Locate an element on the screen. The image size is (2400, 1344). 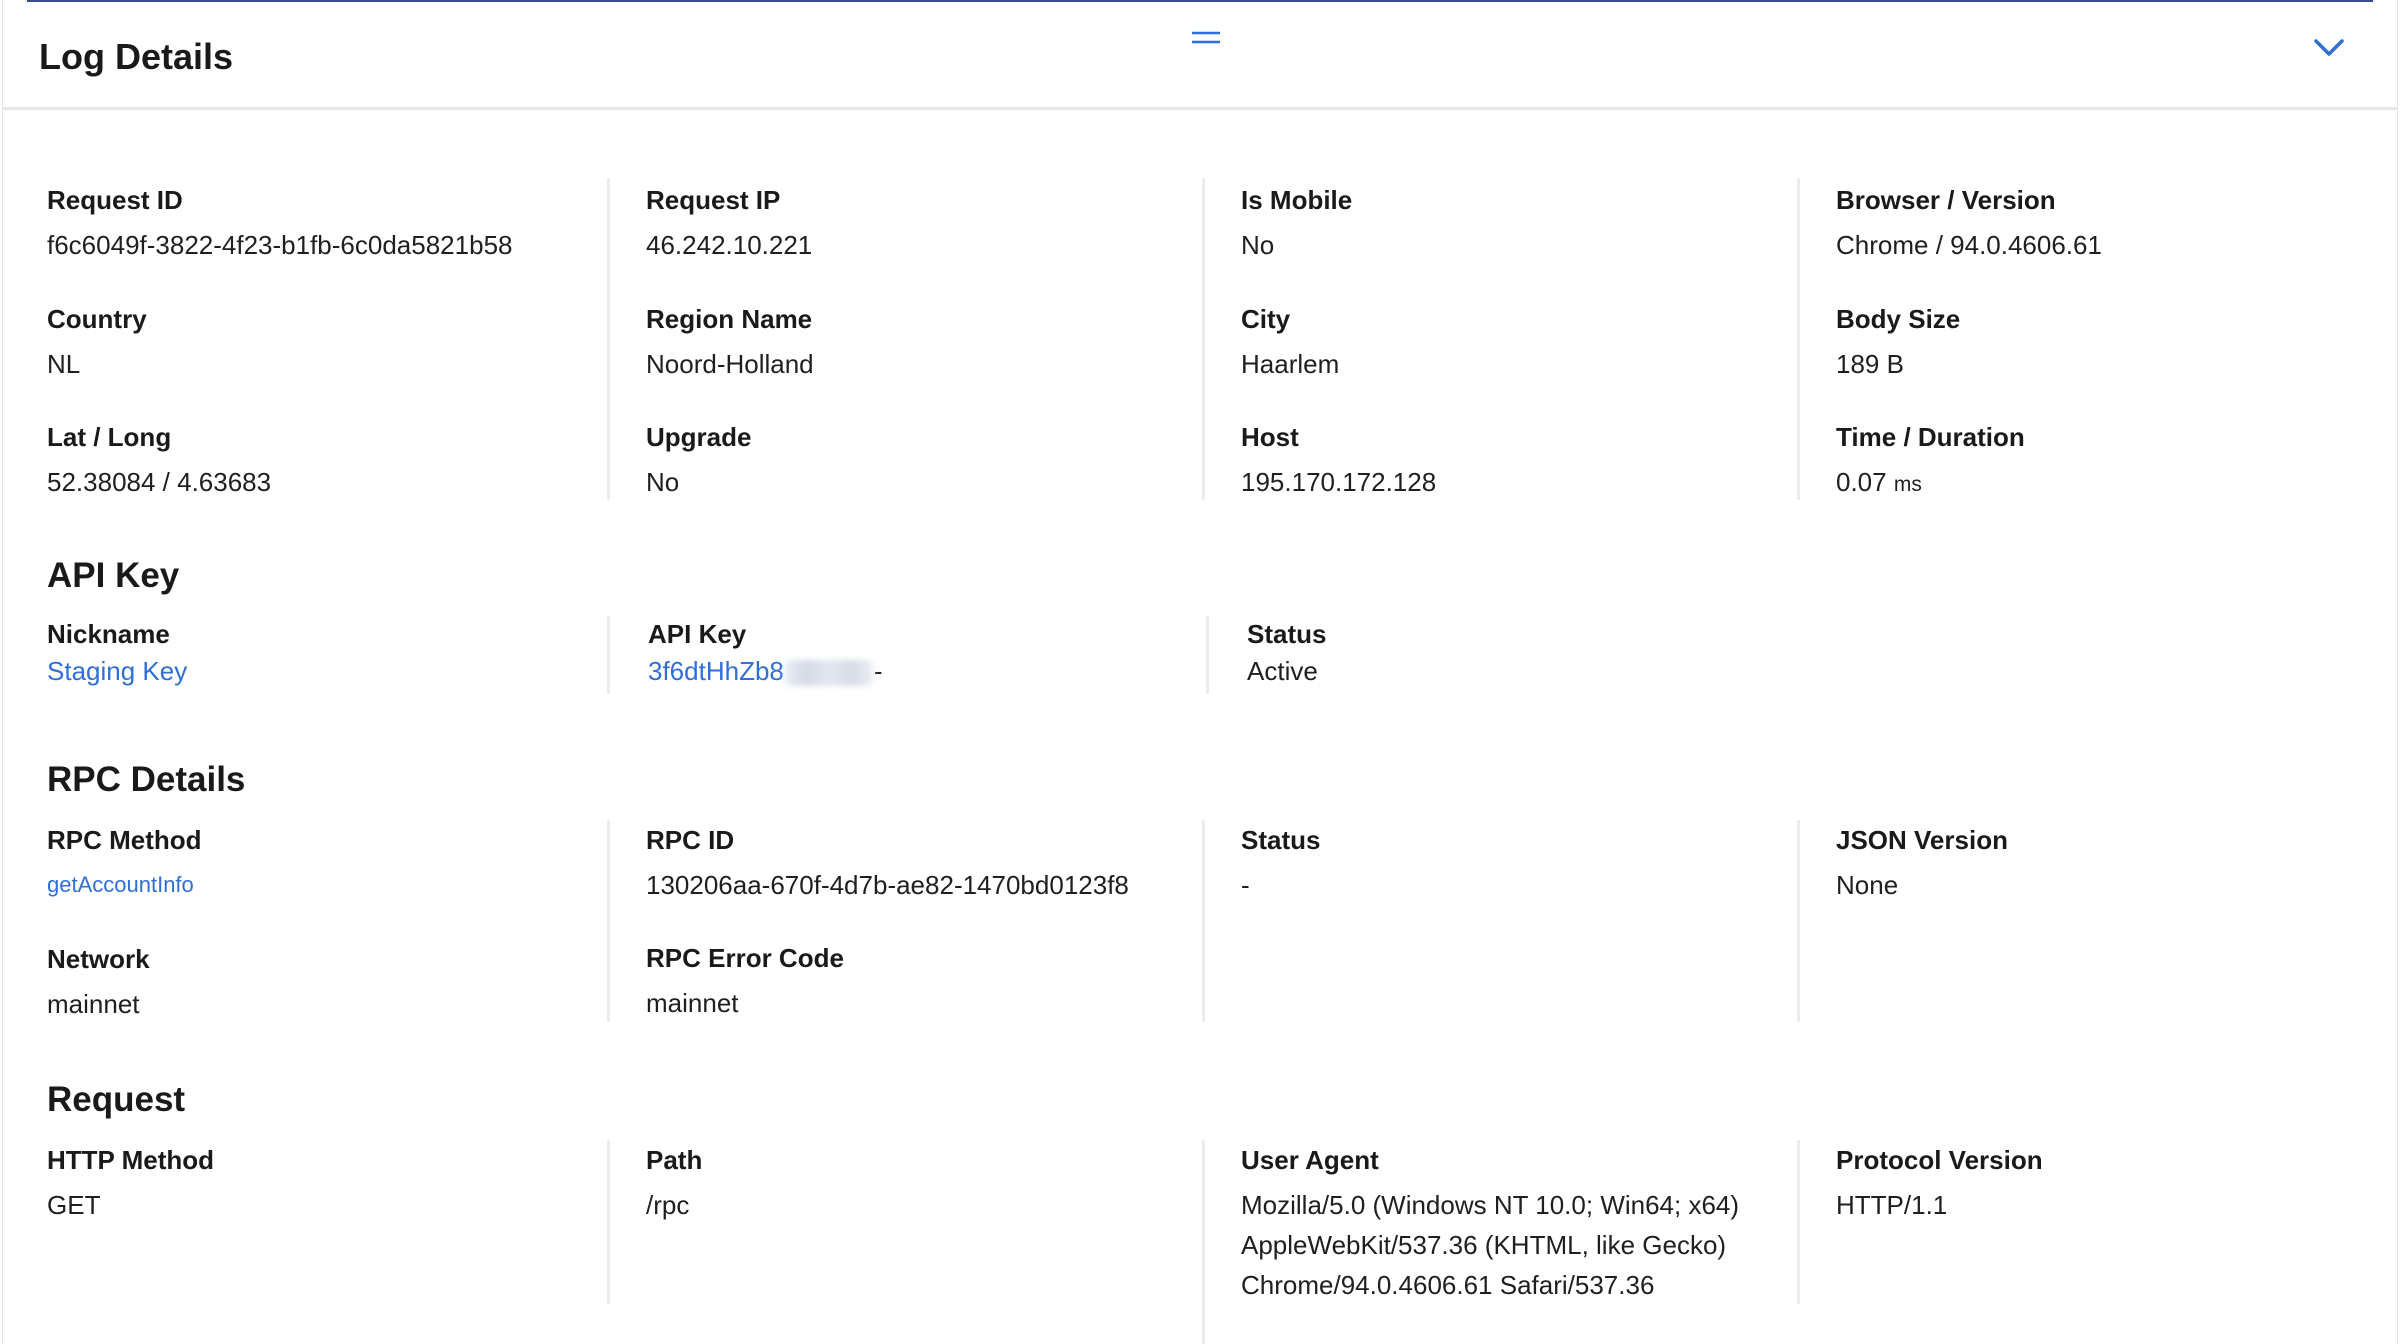
field-label: Lat / Long is located at coordinates (109, 437).